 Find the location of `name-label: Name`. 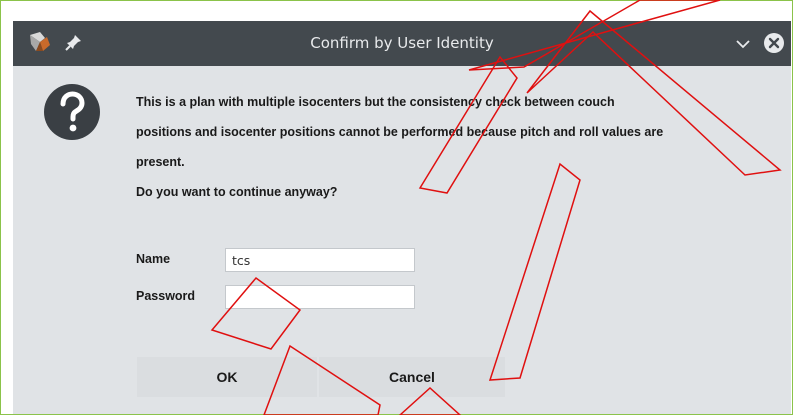

name-label: Name is located at coordinates (153, 259).